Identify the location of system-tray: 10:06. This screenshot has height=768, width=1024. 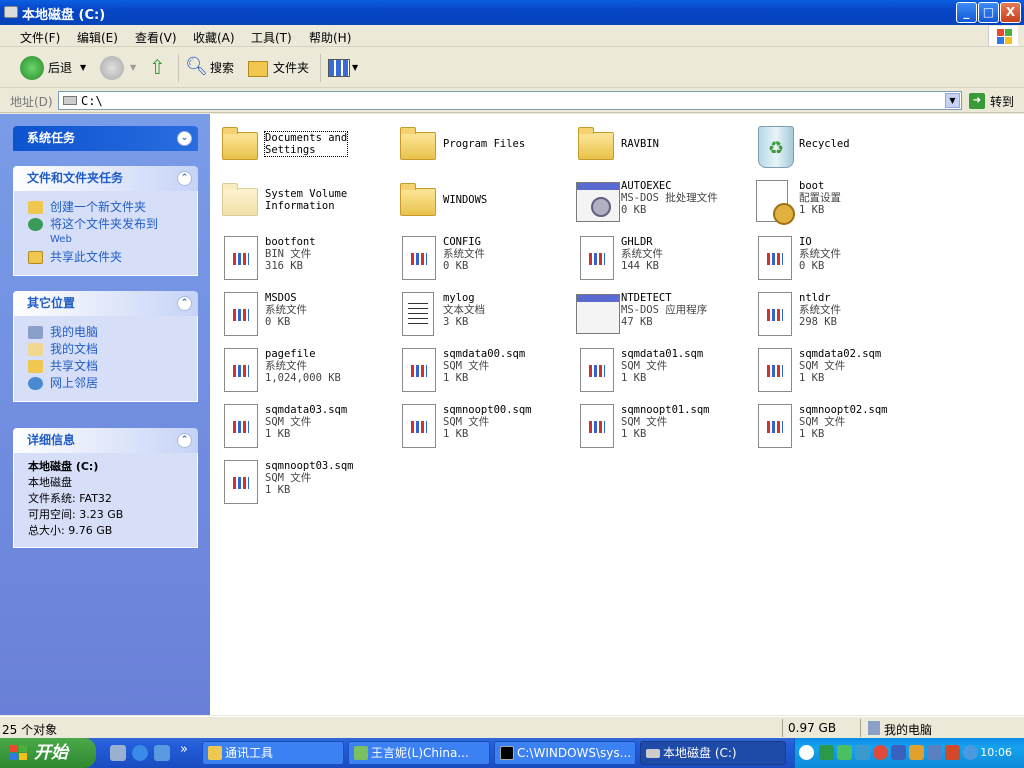
(909, 753).